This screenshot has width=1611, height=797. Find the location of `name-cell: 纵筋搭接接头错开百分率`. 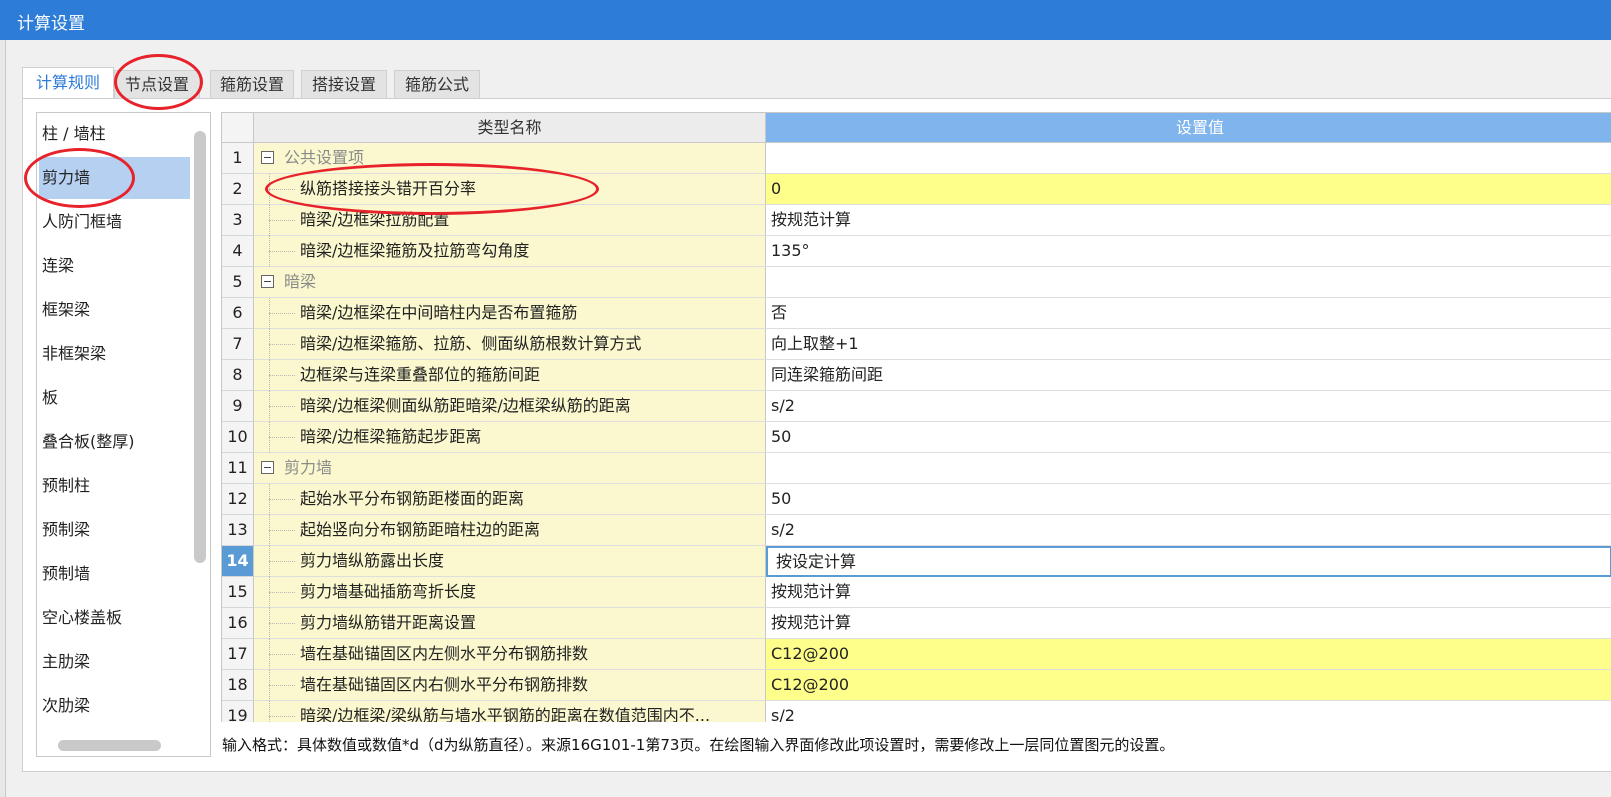

name-cell: 纵筋搭接接头错开百分率 is located at coordinates (510, 189).